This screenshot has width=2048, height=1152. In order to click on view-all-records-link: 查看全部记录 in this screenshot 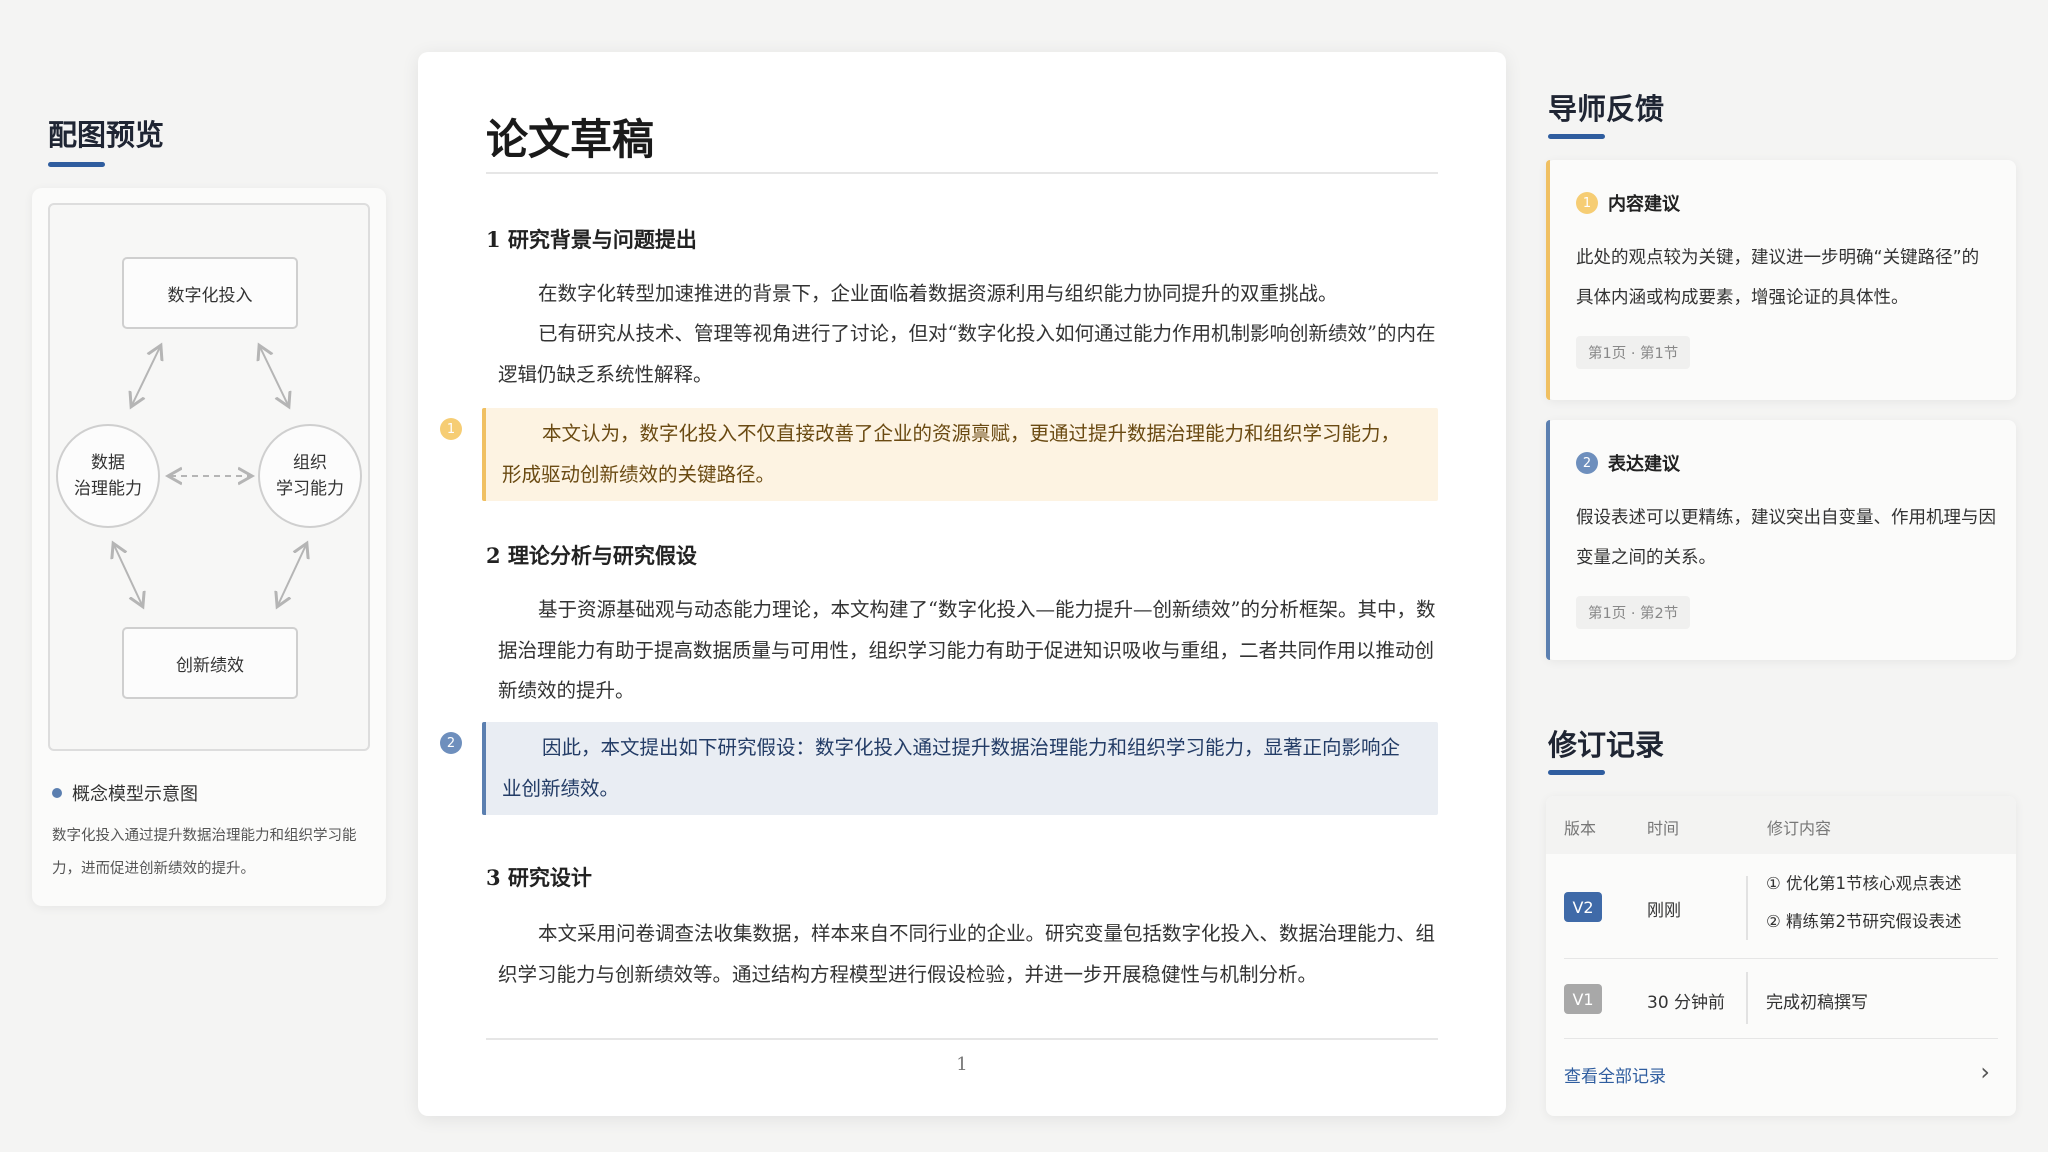, I will do `click(1615, 1074)`.